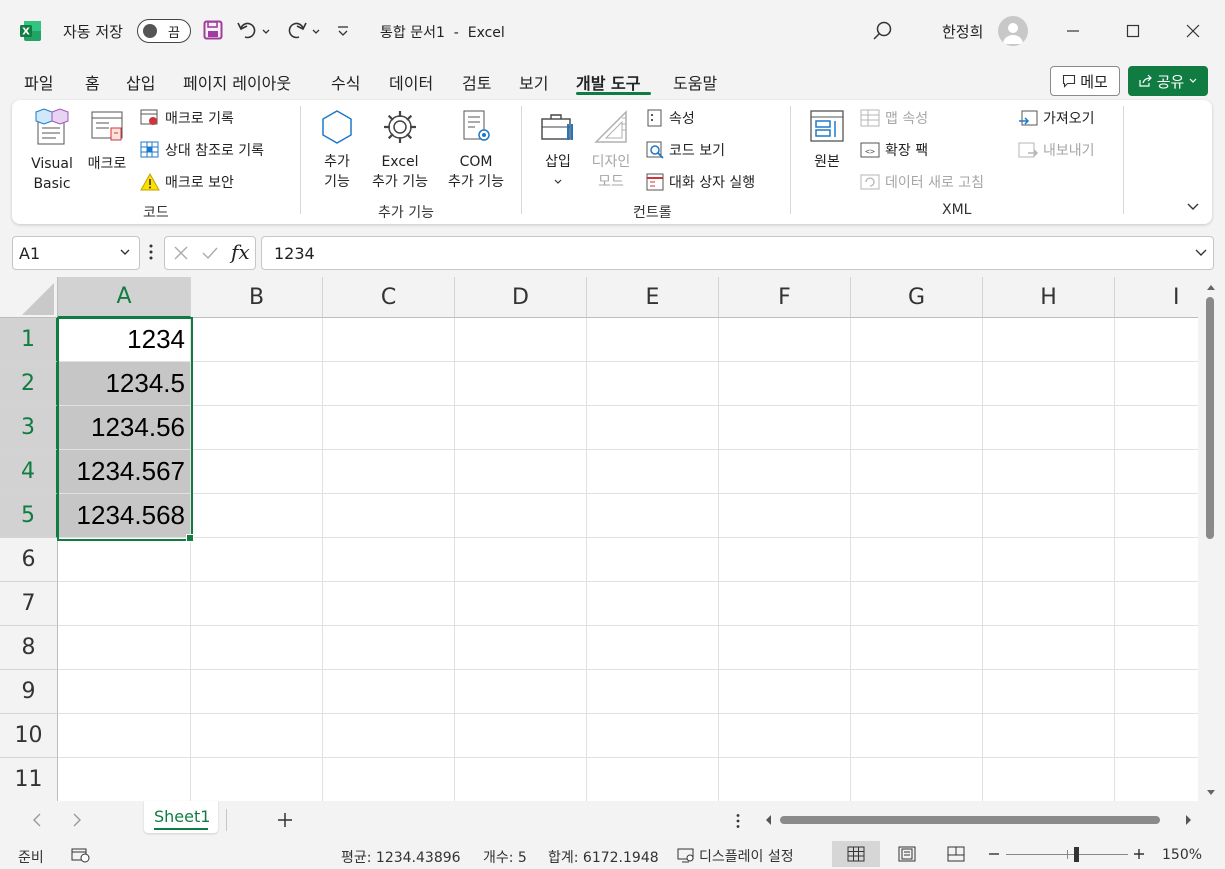 The image size is (1225, 869). I want to click on zoom-in-icon, so click(1139, 854).